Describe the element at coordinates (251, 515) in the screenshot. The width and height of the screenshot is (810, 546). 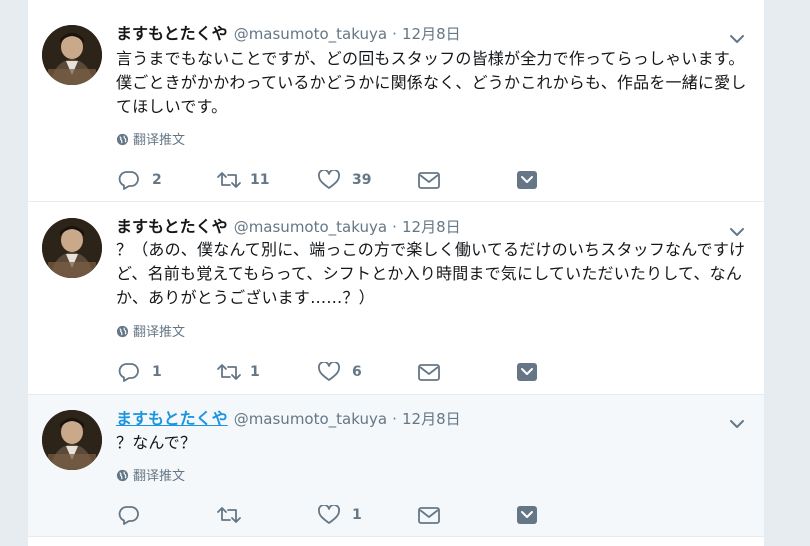
I see `retweet-button` at that location.